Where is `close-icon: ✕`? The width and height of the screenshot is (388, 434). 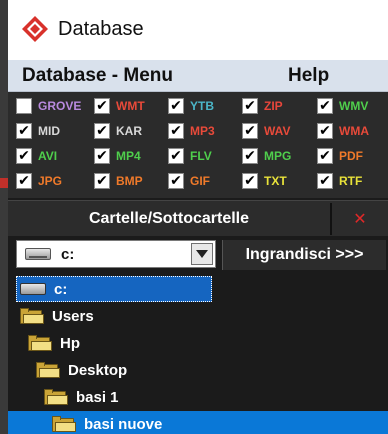
close-icon: ✕ is located at coordinates (360, 219).